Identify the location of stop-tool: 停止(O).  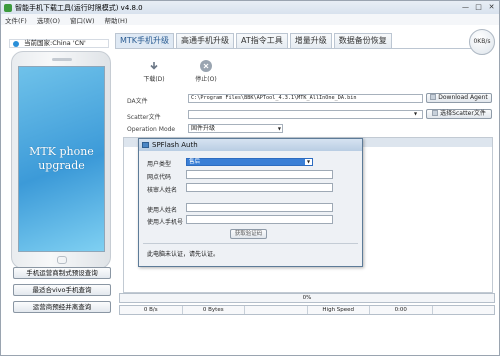
(206, 71).